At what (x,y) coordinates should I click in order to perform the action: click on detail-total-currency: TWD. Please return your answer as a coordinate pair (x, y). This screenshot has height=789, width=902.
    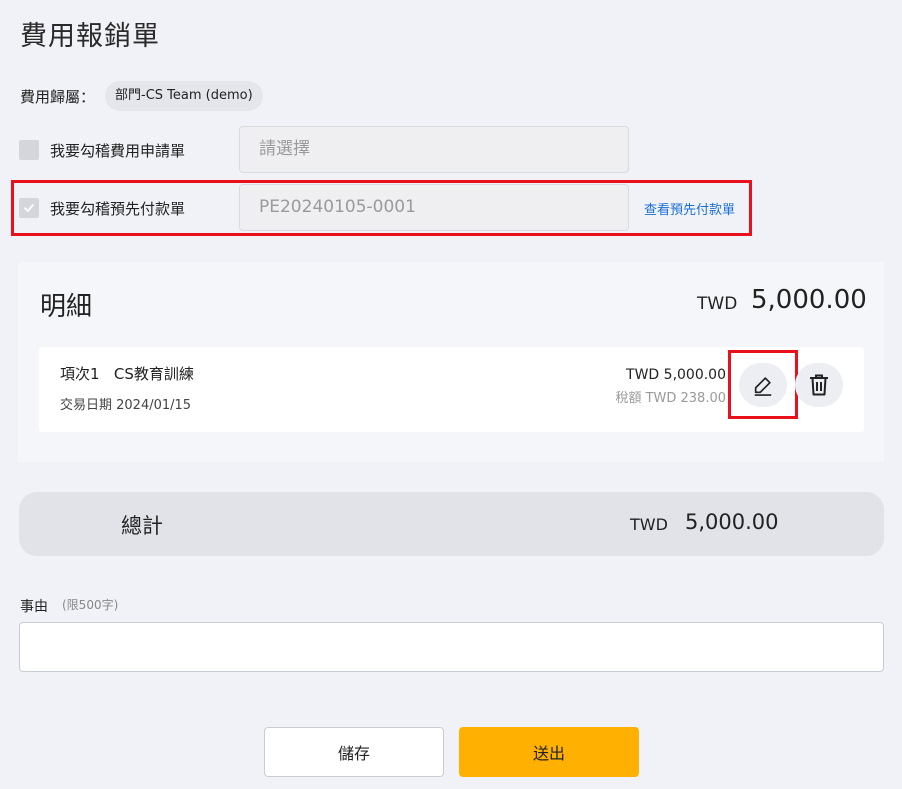
    Looking at the image, I should click on (717, 304).